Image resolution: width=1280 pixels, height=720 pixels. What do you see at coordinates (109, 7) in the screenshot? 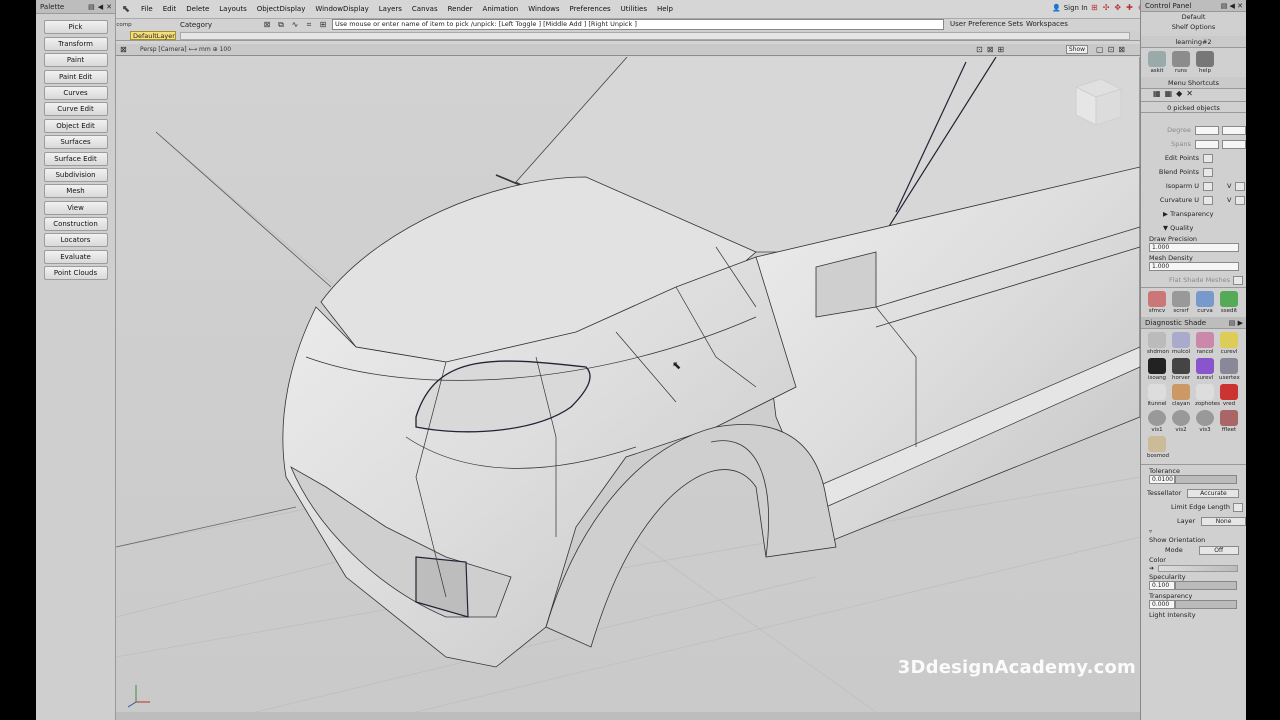
I see `palette-close-icon: ✕` at bounding box center [109, 7].